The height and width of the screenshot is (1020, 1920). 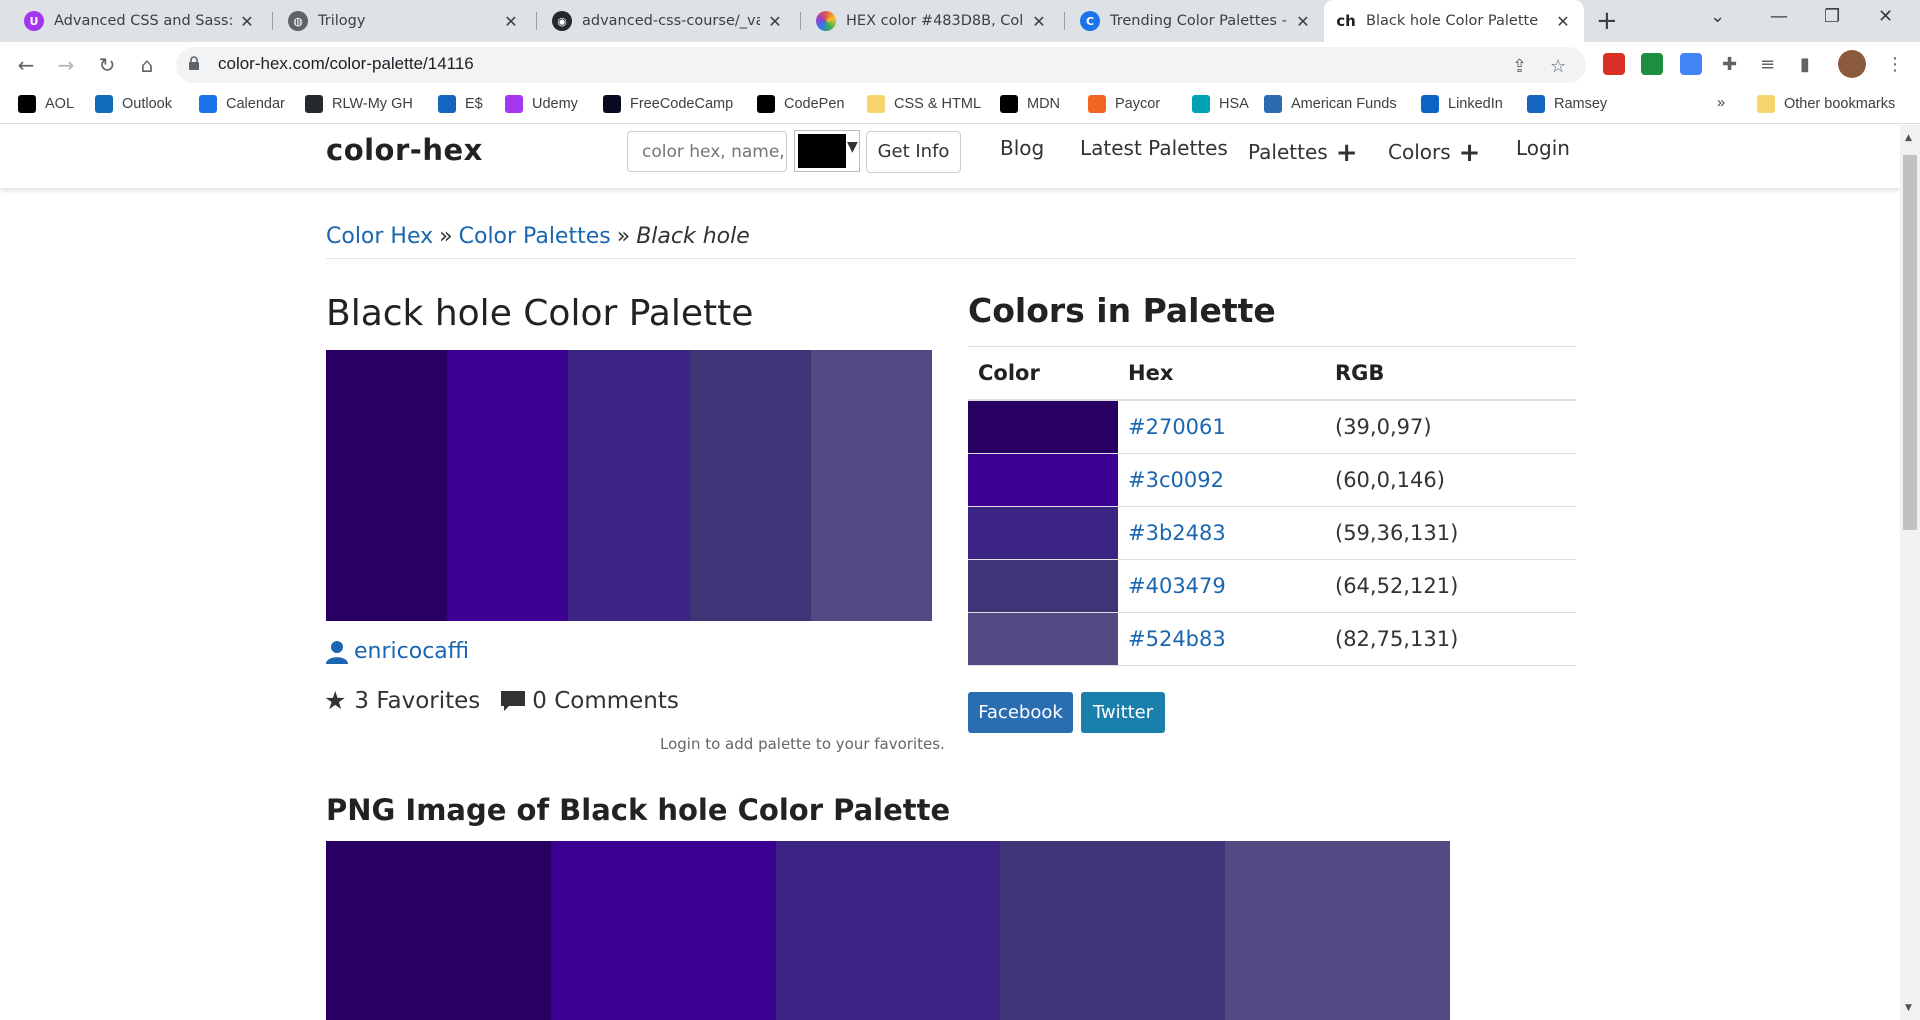 I want to click on scrollbar-thumb, so click(x=1910, y=342).